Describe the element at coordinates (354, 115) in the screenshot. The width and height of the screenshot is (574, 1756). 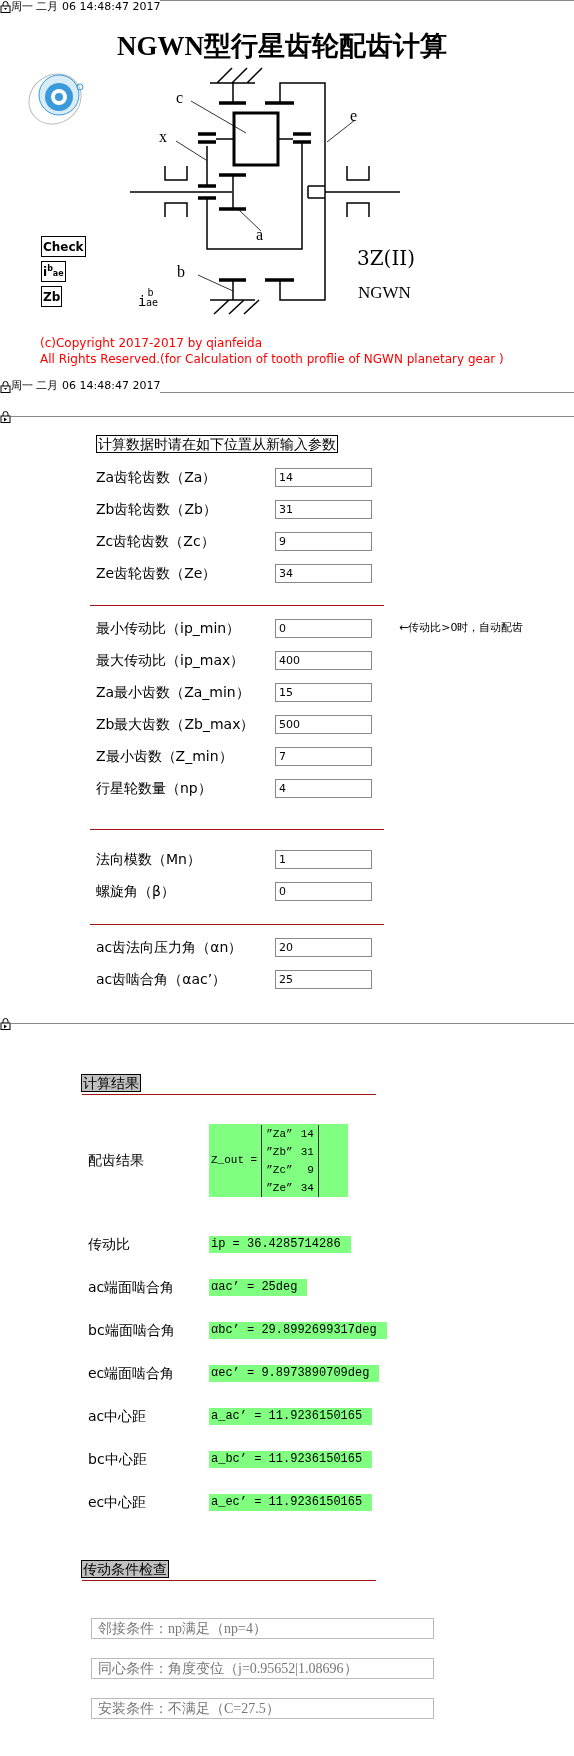
I see `part-label: e` at that location.